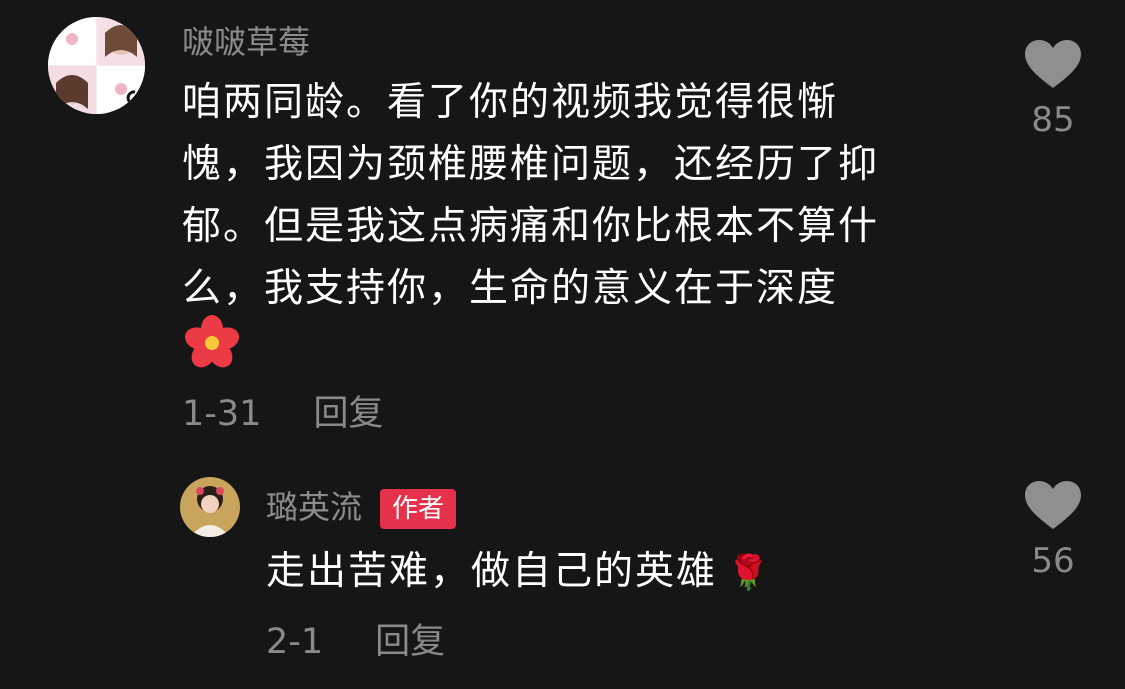 This screenshot has width=1125, height=689. Describe the element at coordinates (510, 288) in the screenshot. I see `comment-text-line: 么，我支持你，生命的意义在于深度` at that location.